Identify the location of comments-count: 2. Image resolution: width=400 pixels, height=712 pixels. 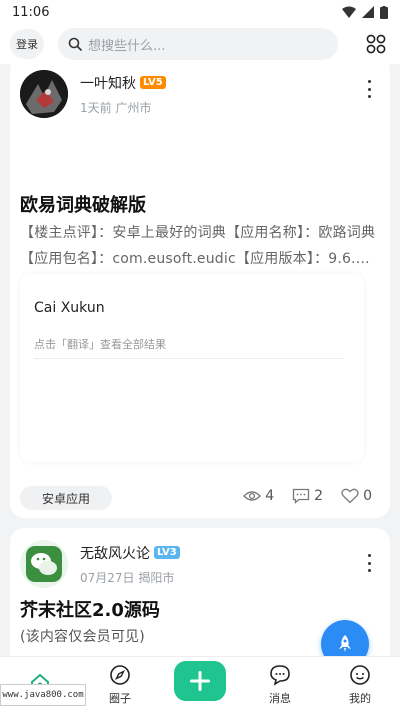
(319, 496).